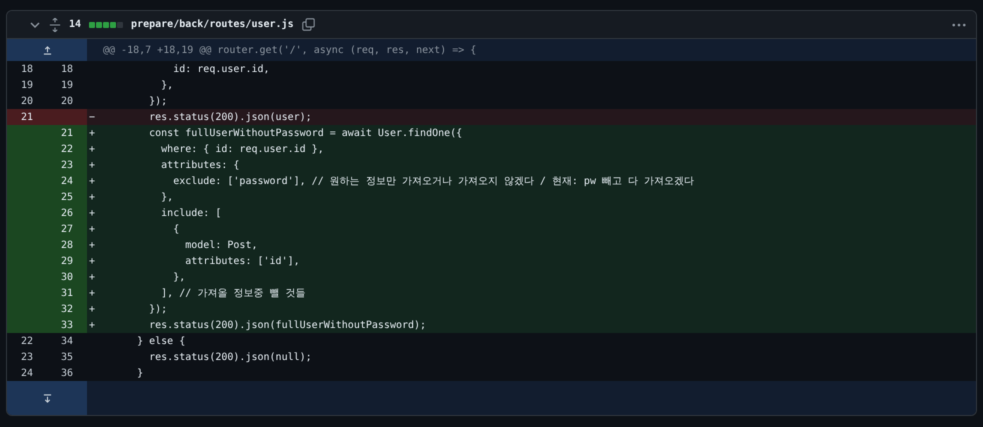 This screenshot has width=983, height=427. Describe the element at coordinates (308, 24) in the screenshot. I see `copy-icon` at that location.